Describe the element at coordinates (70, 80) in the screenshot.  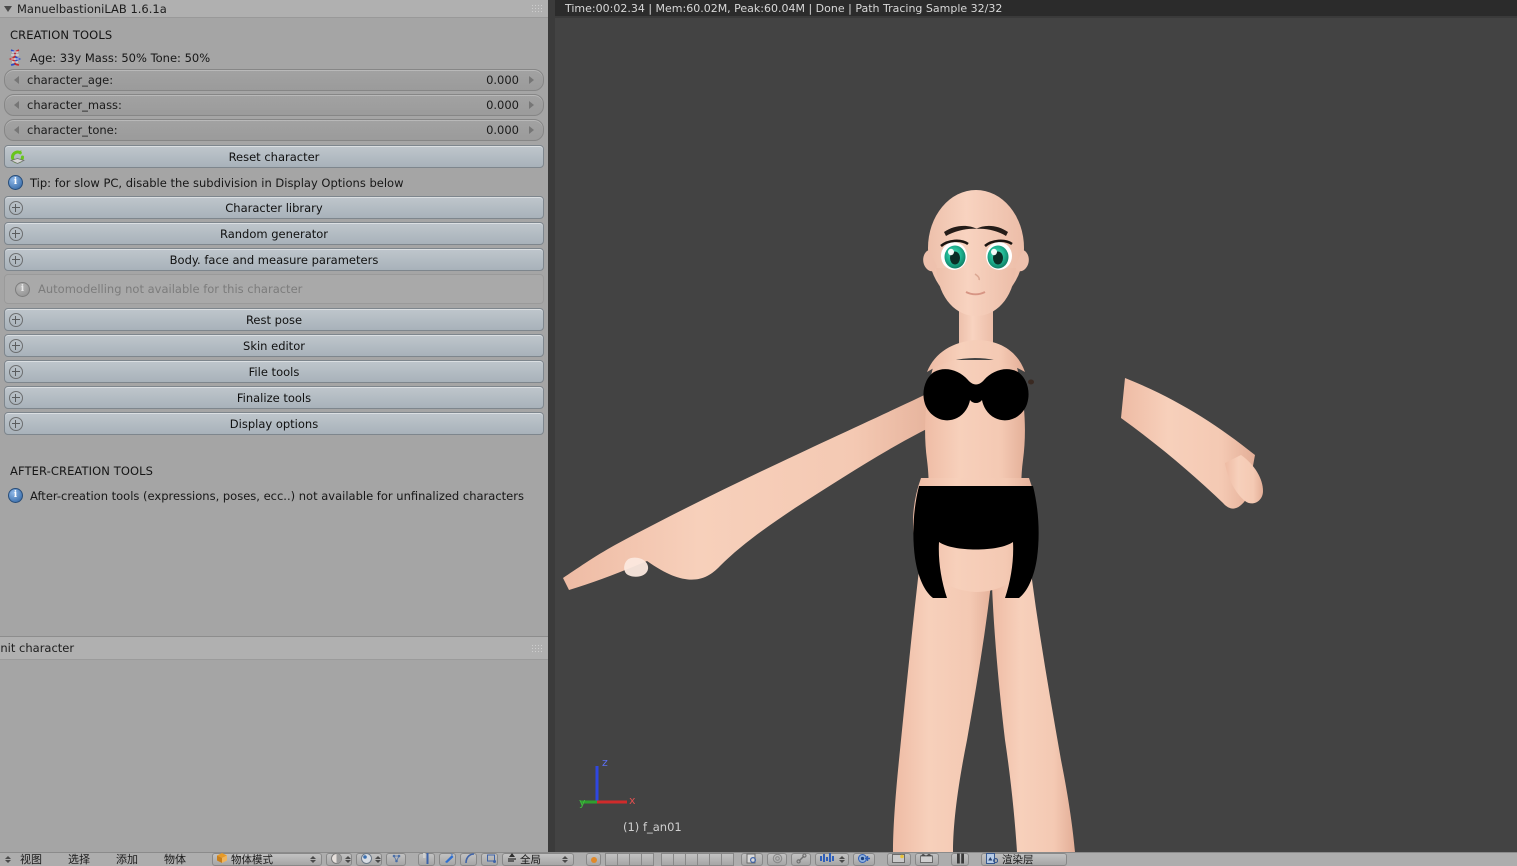
I see `slider-label: character_age:` at that location.